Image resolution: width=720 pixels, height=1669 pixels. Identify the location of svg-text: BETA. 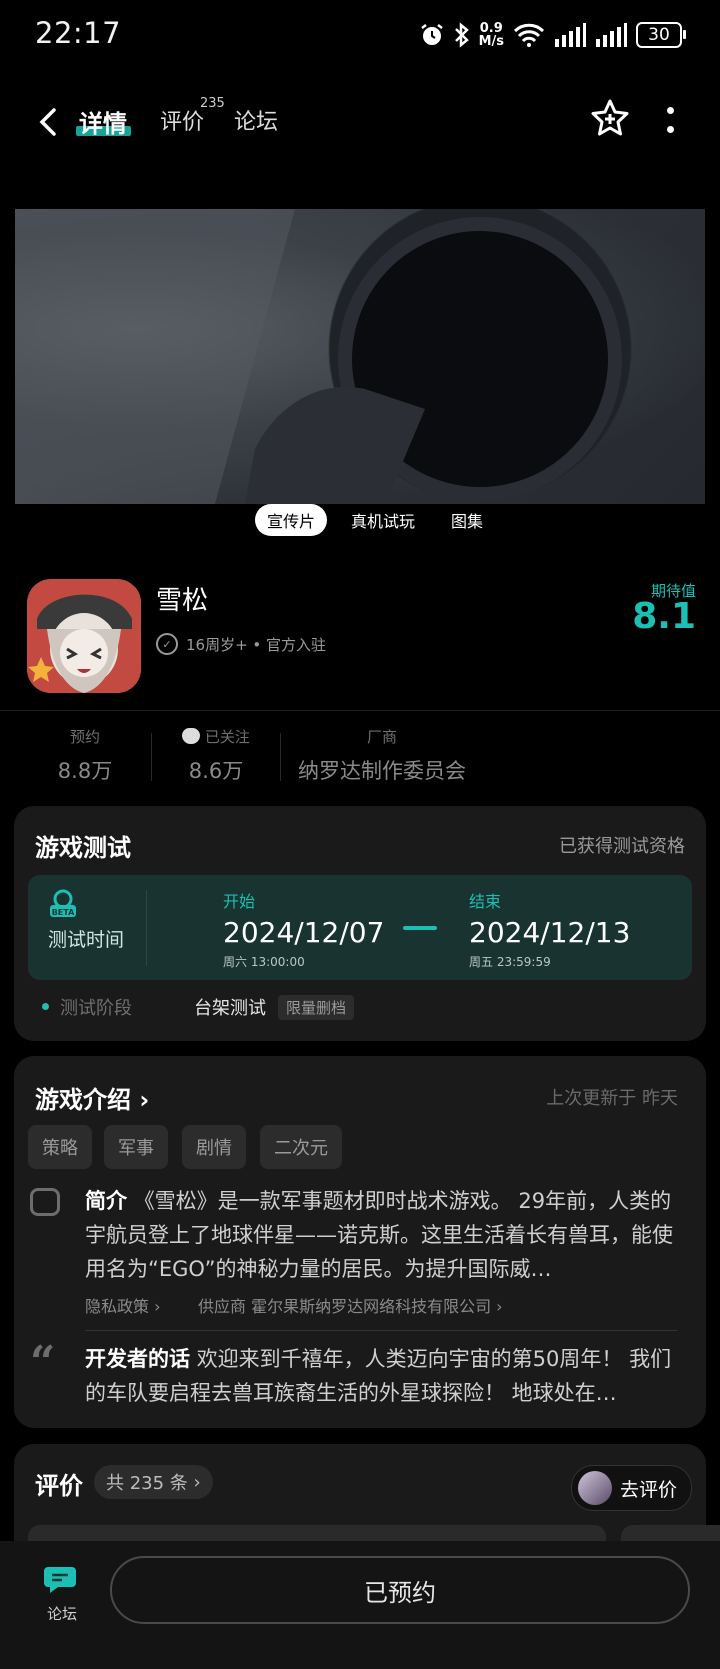
(63, 912).